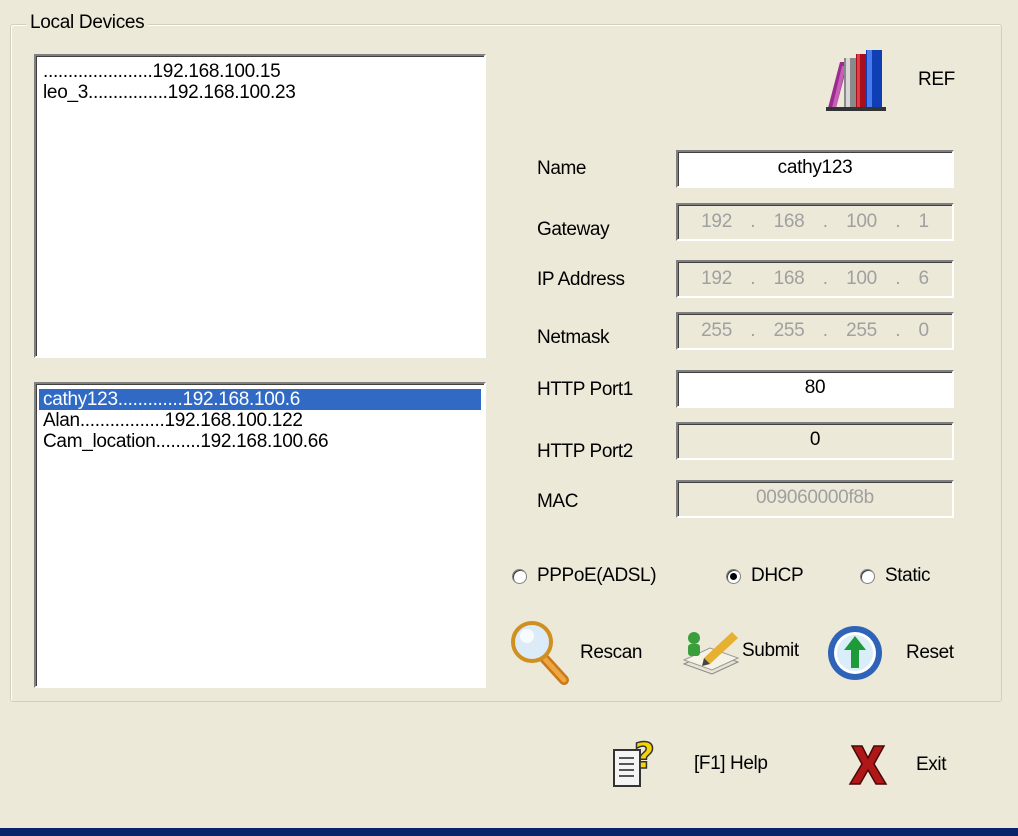  What do you see at coordinates (924, 330) in the screenshot?
I see `netmask-octet-4: 0` at bounding box center [924, 330].